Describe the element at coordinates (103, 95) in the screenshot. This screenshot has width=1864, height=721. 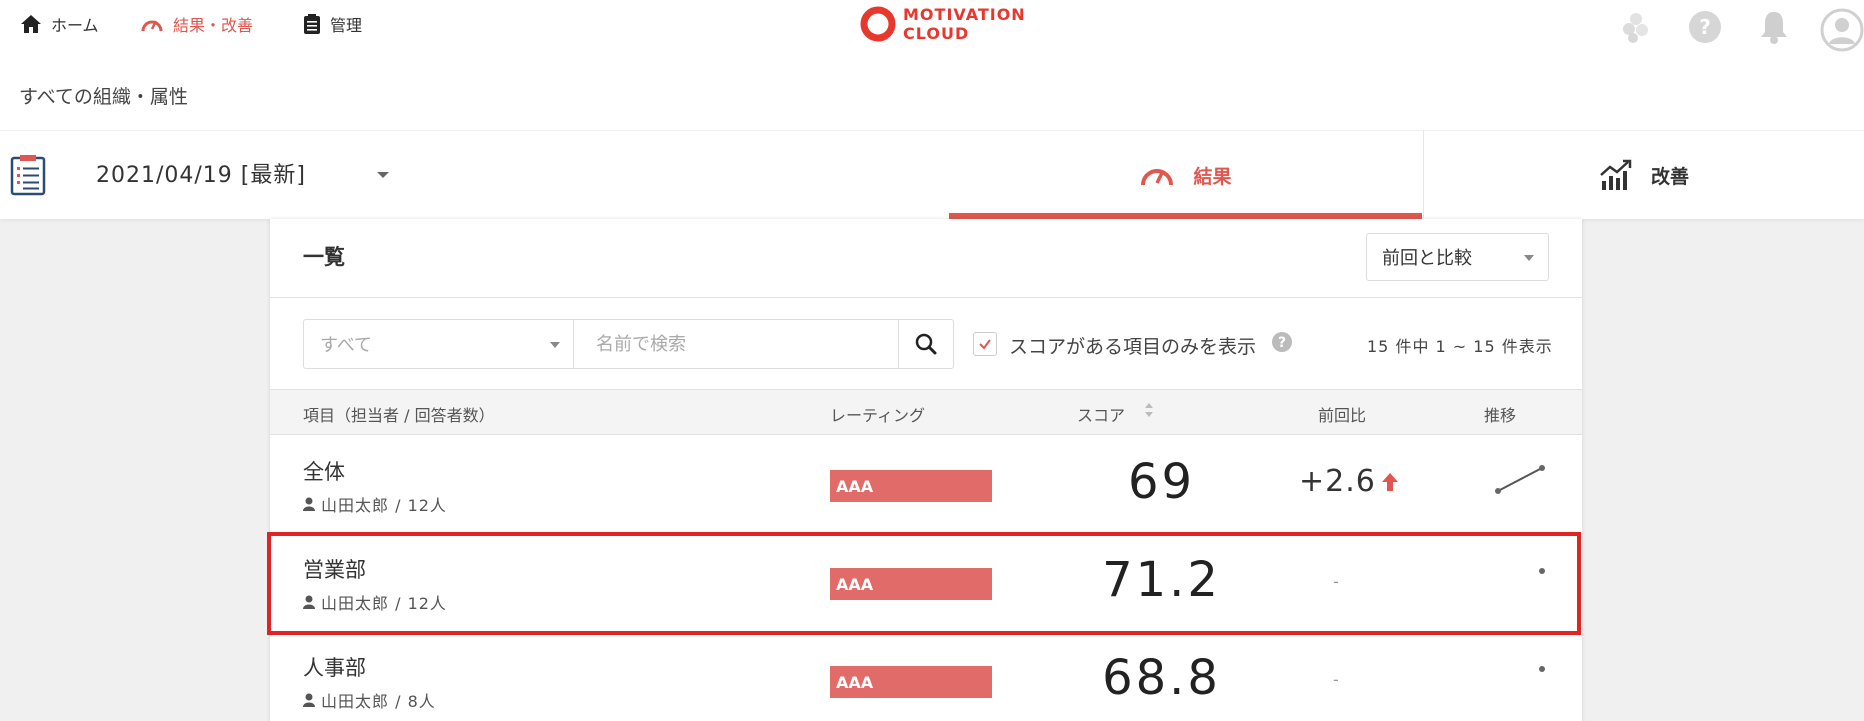
I see `breadcrumb: すべての組織・属性` at that location.